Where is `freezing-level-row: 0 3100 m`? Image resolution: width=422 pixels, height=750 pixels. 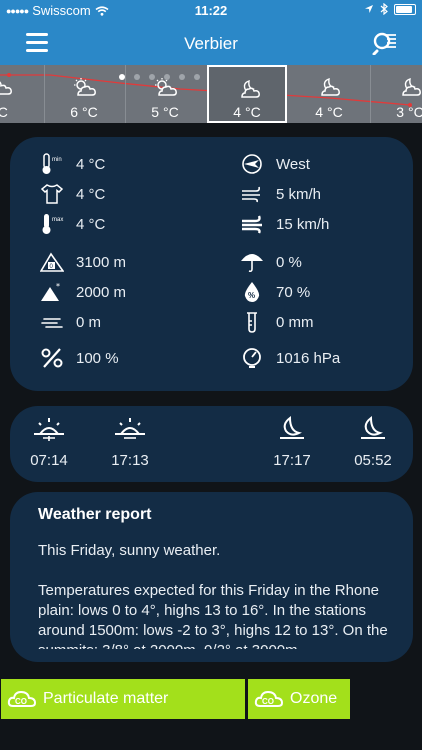
freezing-level-row: 0 3100 m is located at coordinates (83, 262).